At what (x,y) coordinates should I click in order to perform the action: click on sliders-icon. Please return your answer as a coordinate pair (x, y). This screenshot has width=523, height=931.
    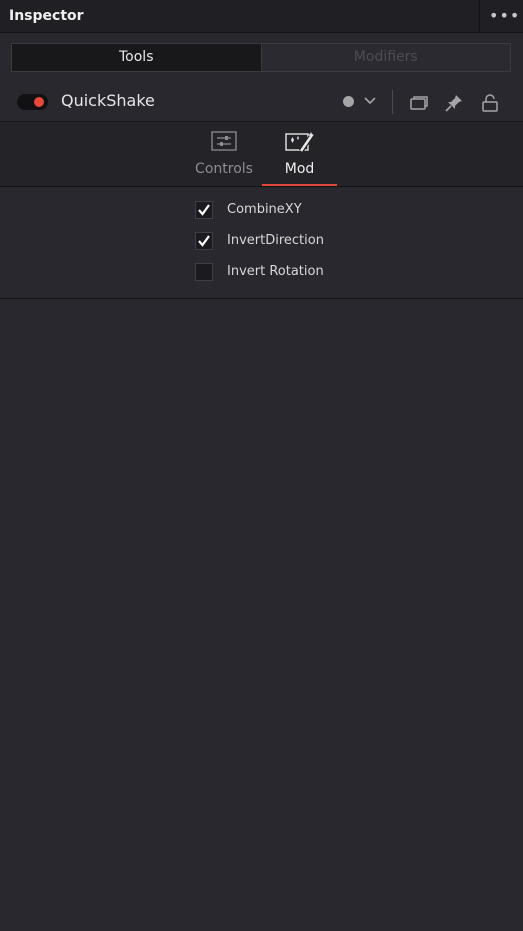
    Looking at the image, I should click on (224, 141).